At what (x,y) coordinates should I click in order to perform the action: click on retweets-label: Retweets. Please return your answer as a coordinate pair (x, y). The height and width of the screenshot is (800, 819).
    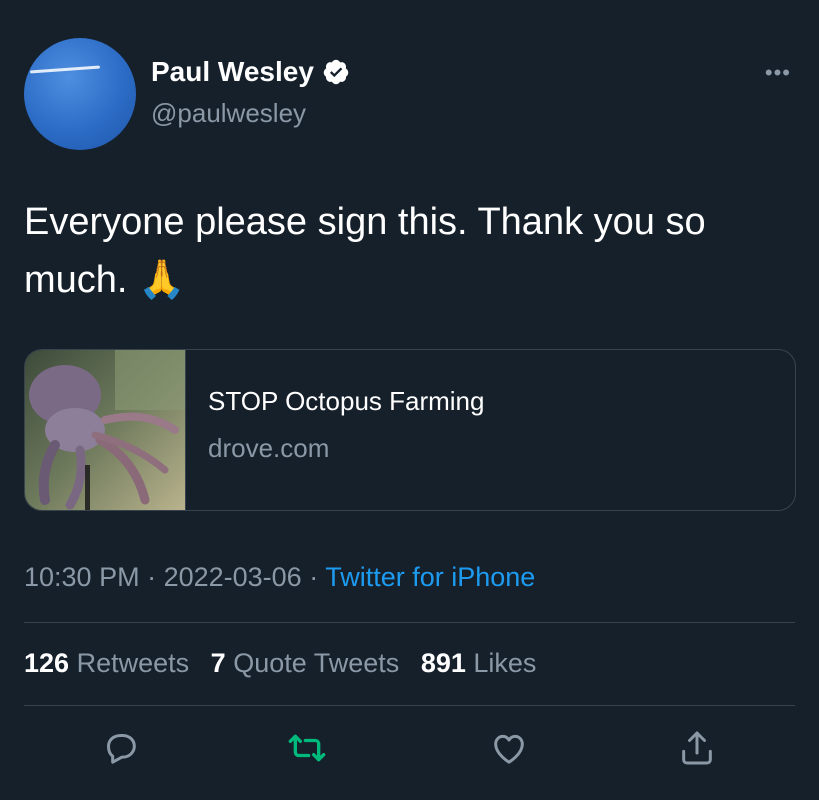
    Looking at the image, I should click on (133, 663).